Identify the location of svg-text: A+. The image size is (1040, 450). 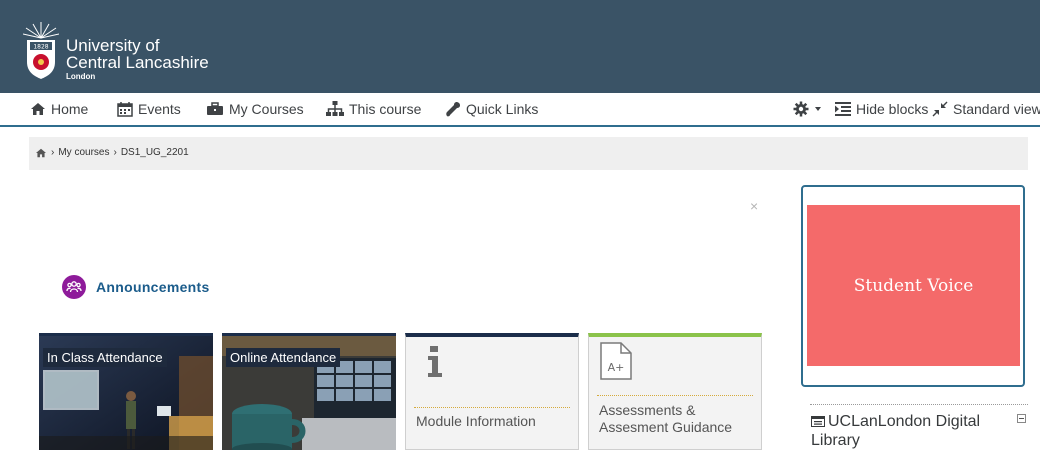
(616, 367).